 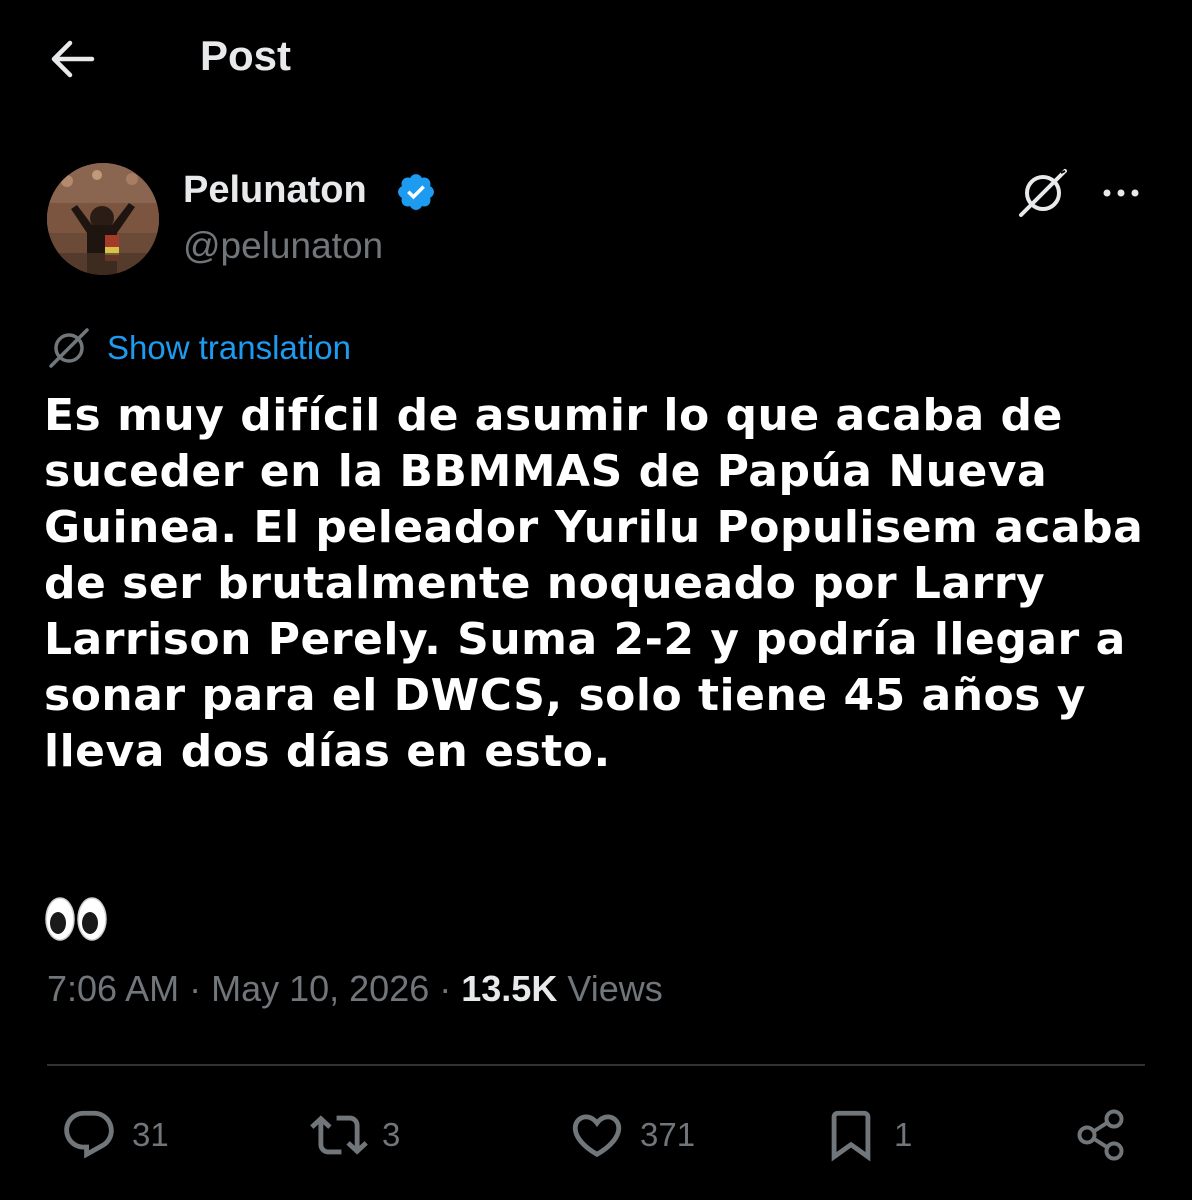 What do you see at coordinates (416, 192) in the screenshot?
I see `verified-badge-icon` at bounding box center [416, 192].